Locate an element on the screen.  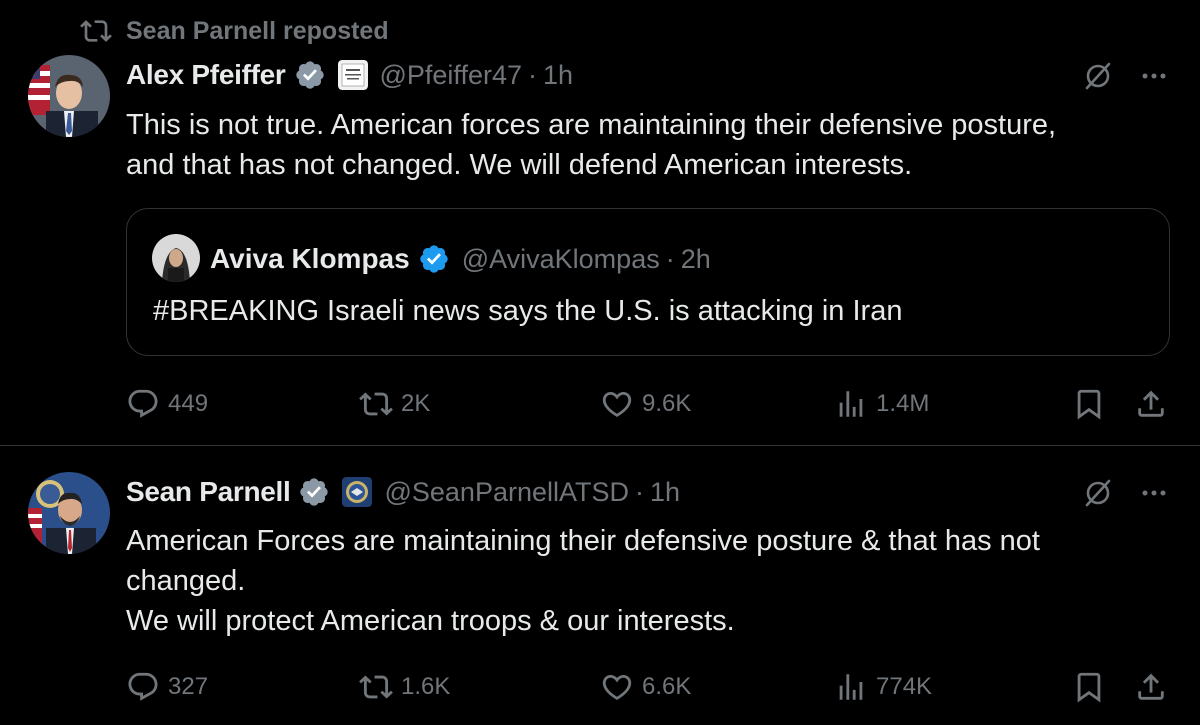
like-button: 6.6K is located at coordinates (645, 687).